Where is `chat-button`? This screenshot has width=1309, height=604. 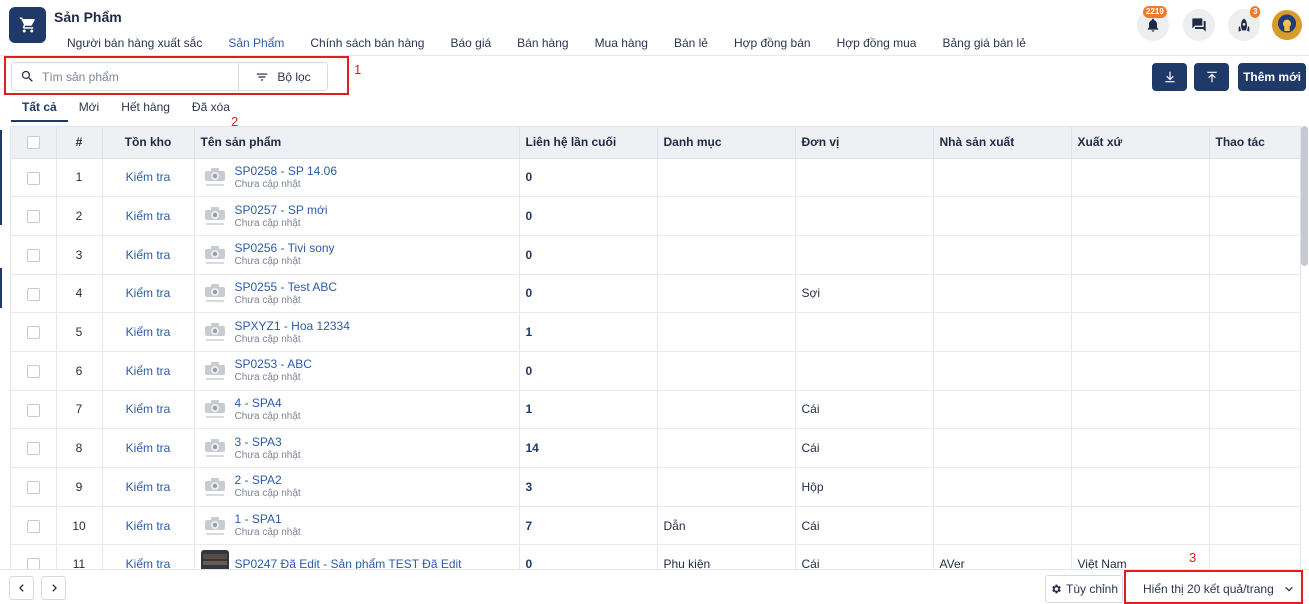 chat-button is located at coordinates (1199, 25).